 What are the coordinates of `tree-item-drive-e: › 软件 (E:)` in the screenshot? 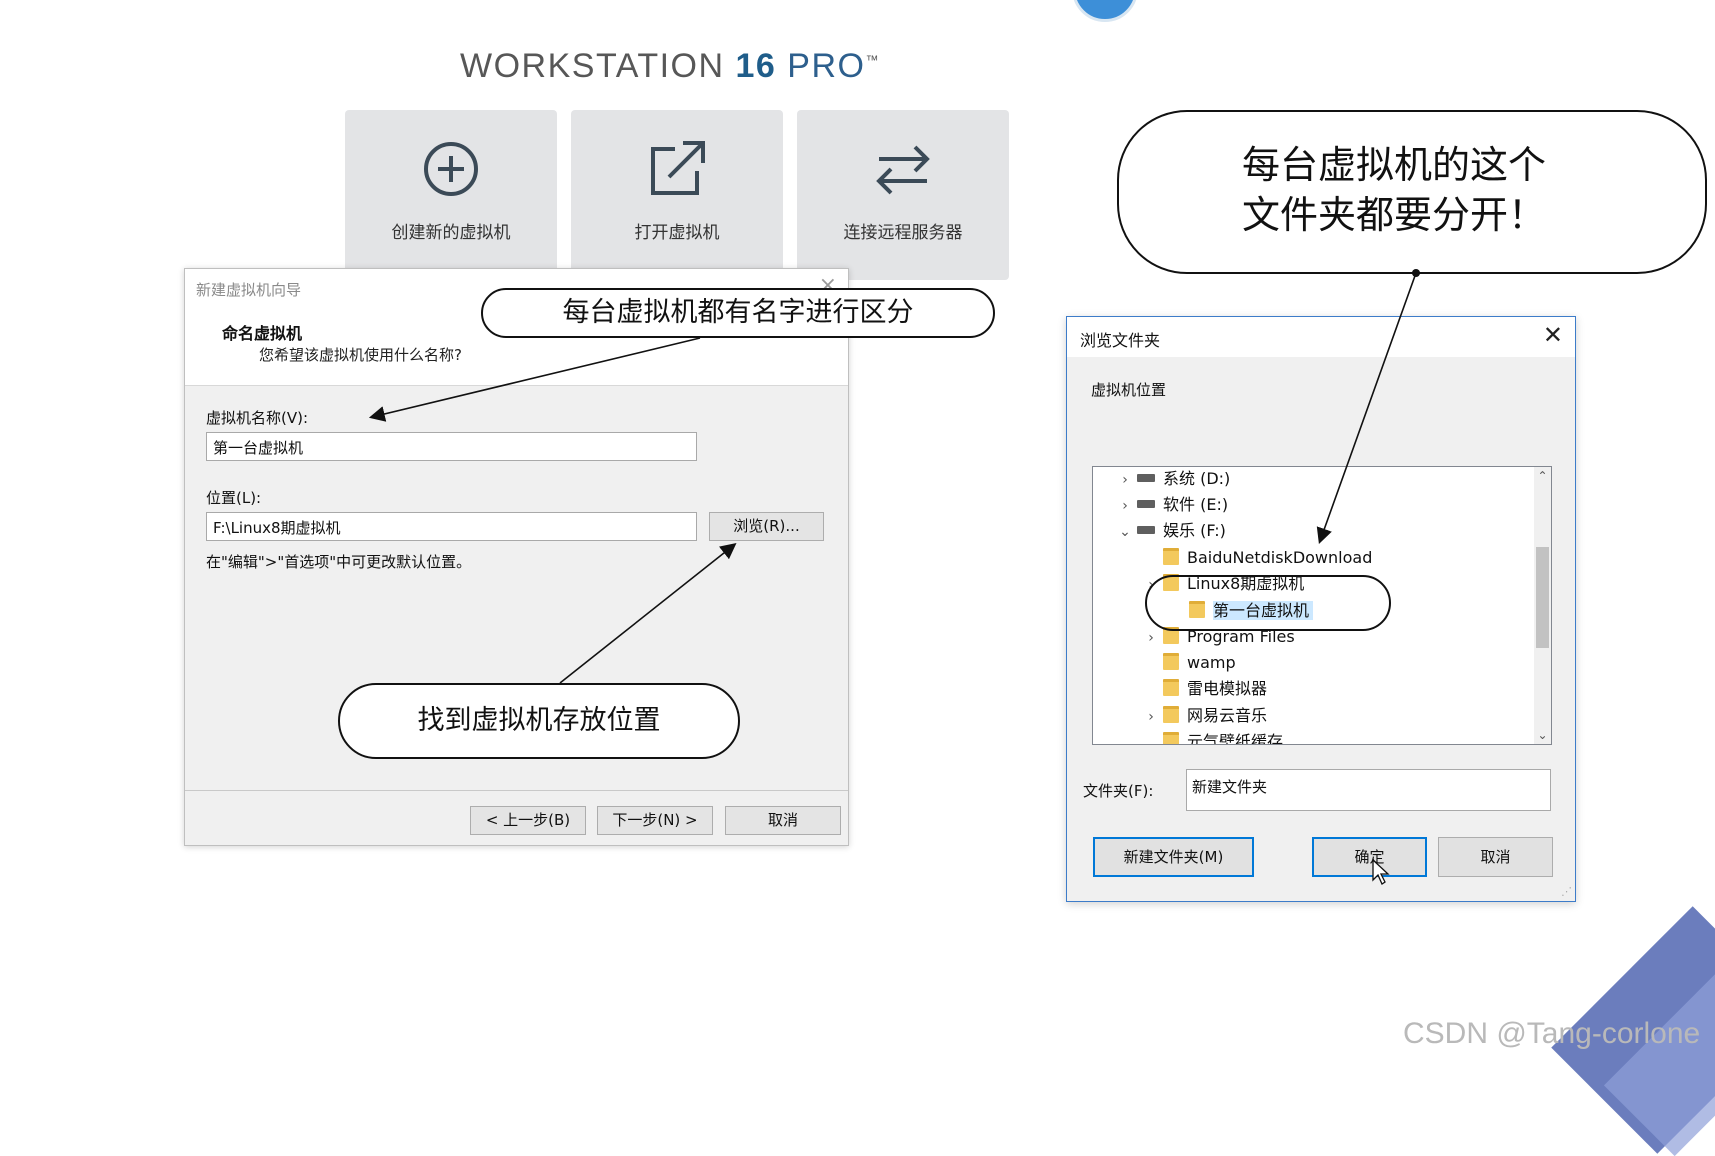 It's located at (1170, 505).